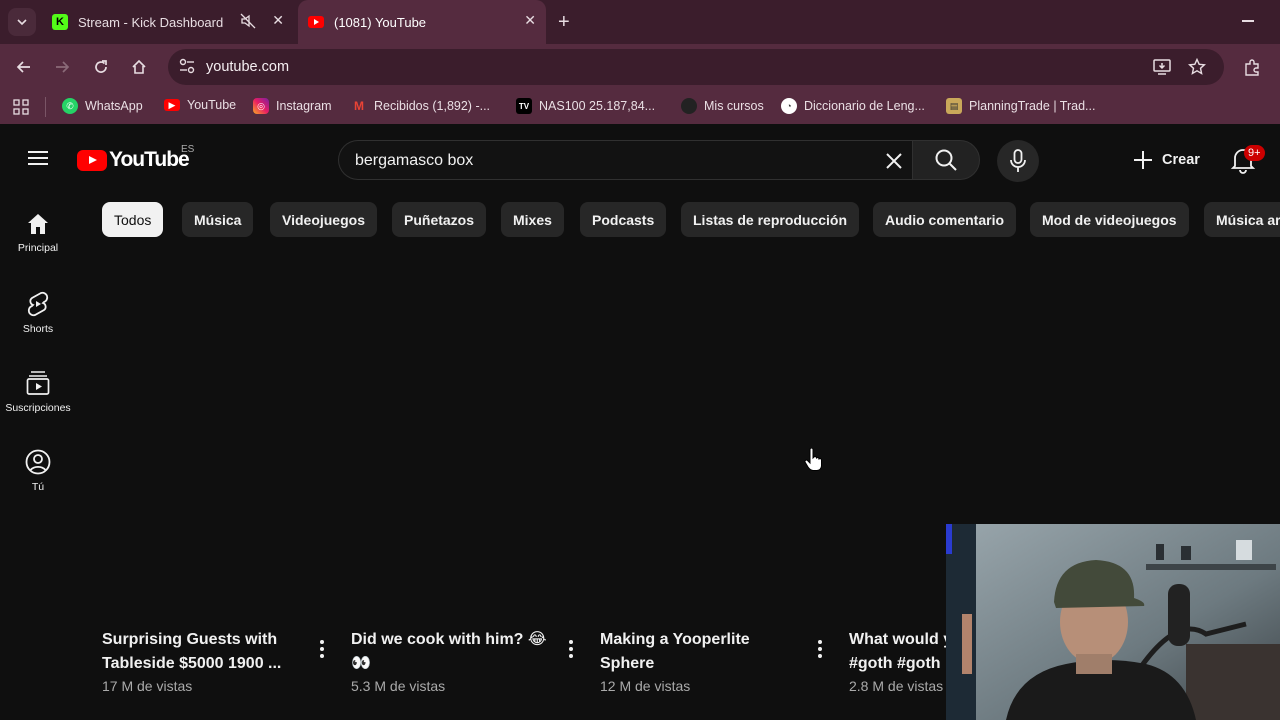 This screenshot has width=1280, height=720. Describe the element at coordinates (292, 106) in the screenshot. I see `bookmark-instagram: ◎ Instagram` at that location.